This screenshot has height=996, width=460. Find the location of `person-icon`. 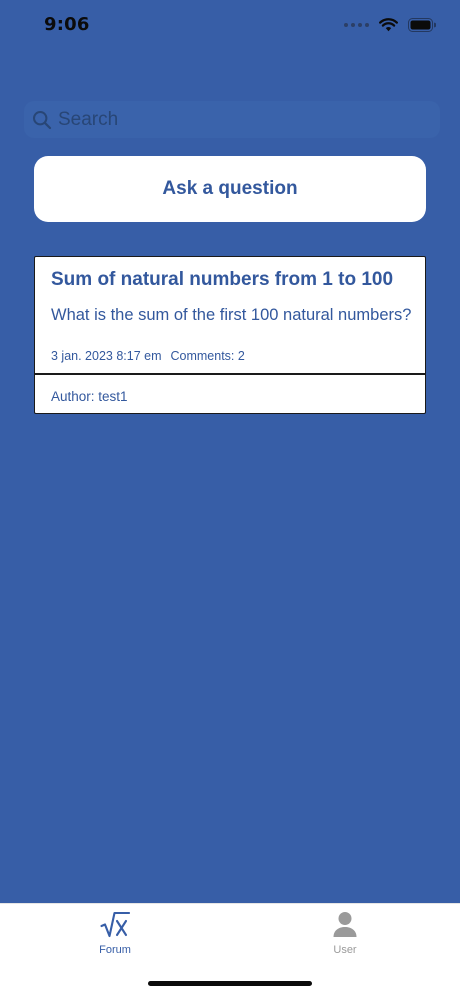

person-icon is located at coordinates (345, 925).